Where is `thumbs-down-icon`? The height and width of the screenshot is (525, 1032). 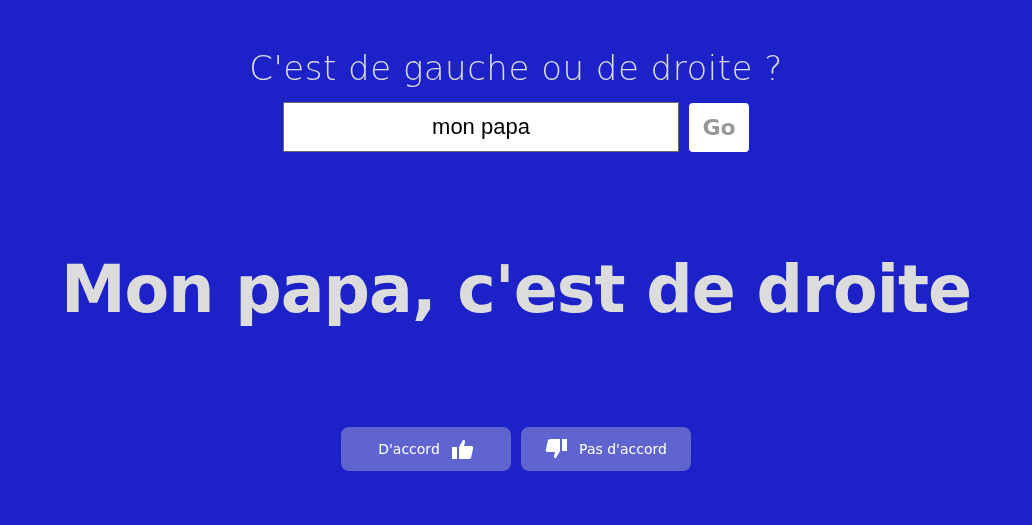
thumbs-down-icon is located at coordinates (556, 449).